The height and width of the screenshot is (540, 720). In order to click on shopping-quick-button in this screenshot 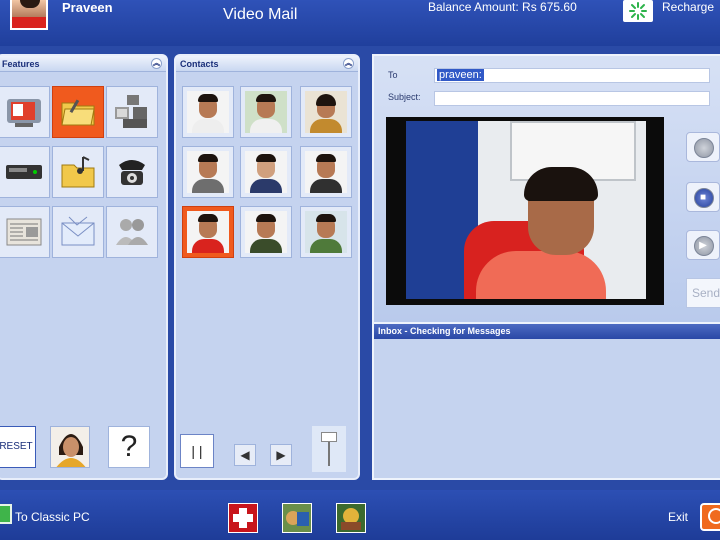, I will do `click(297, 518)`.